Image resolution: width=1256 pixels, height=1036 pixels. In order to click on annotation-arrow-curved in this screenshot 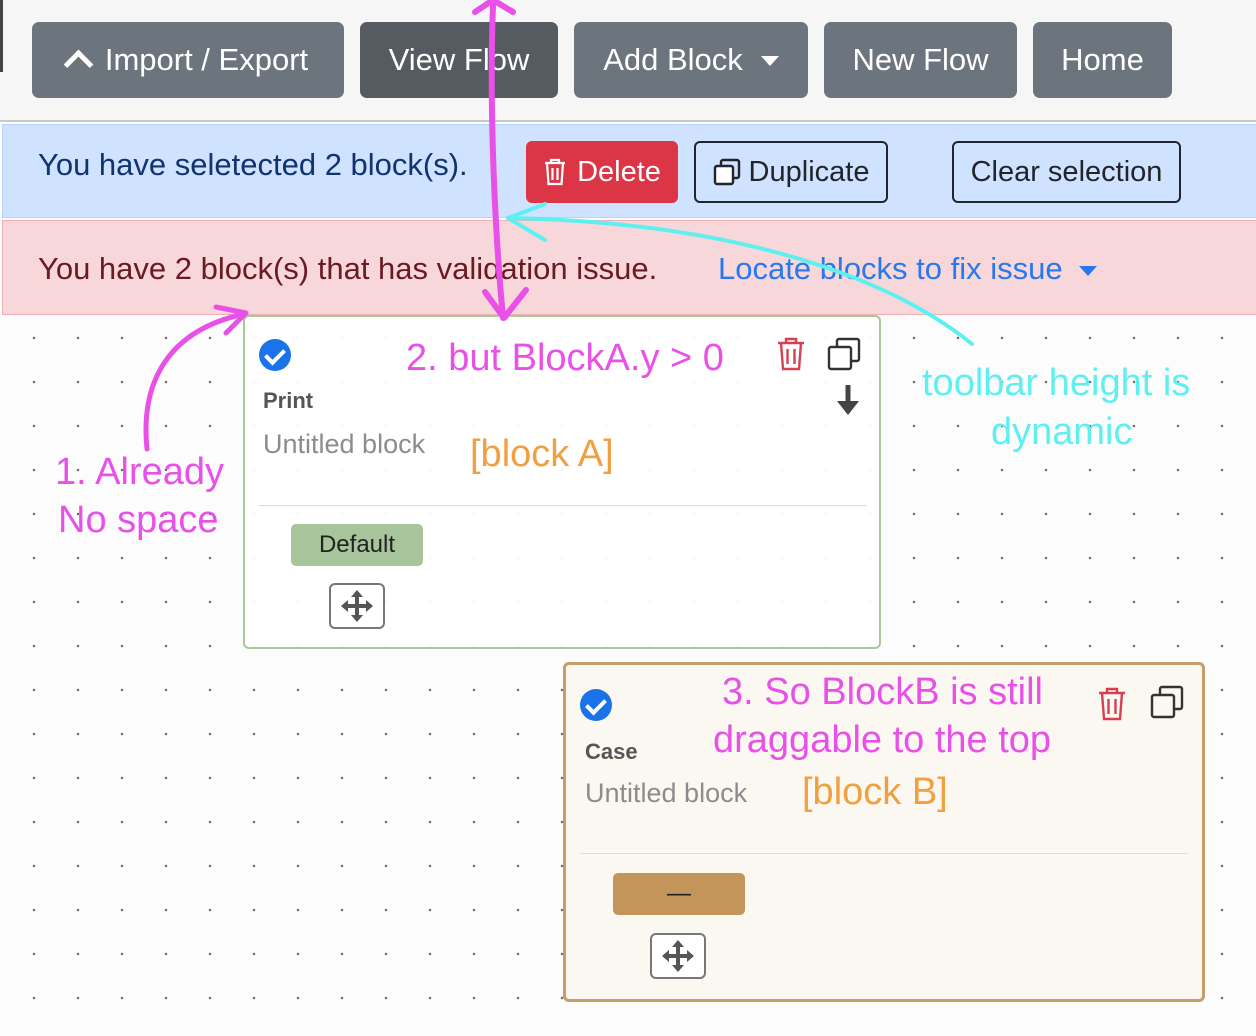, I will do `click(196, 378)`.